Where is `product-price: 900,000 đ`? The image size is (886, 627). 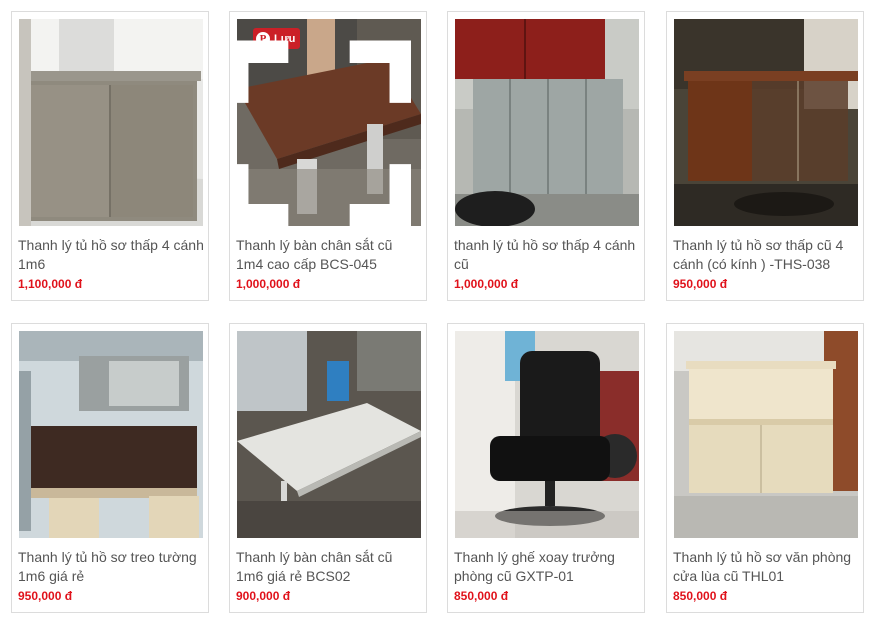 product-price: 900,000 đ is located at coordinates (263, 596).